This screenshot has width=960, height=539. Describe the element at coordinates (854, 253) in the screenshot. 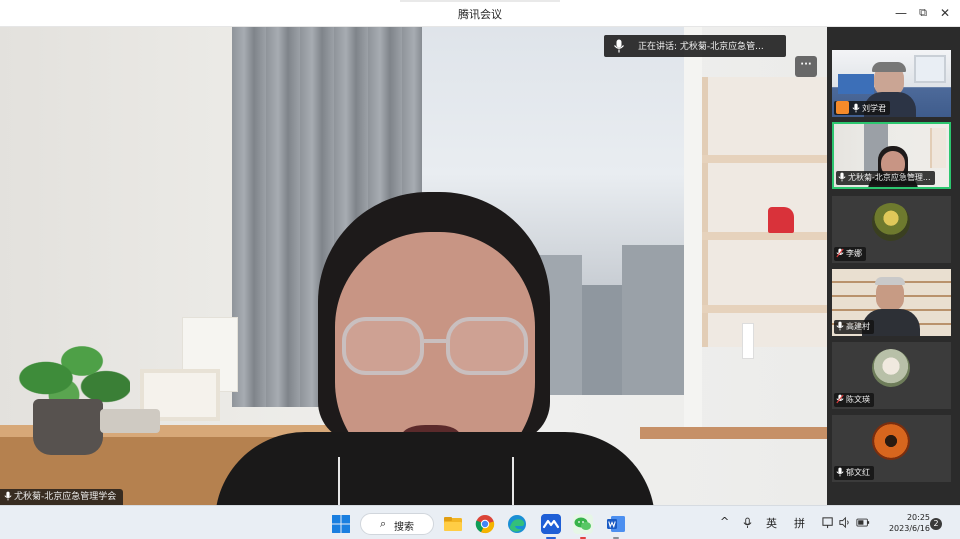

I see `participant-name: 李娜` at that location.